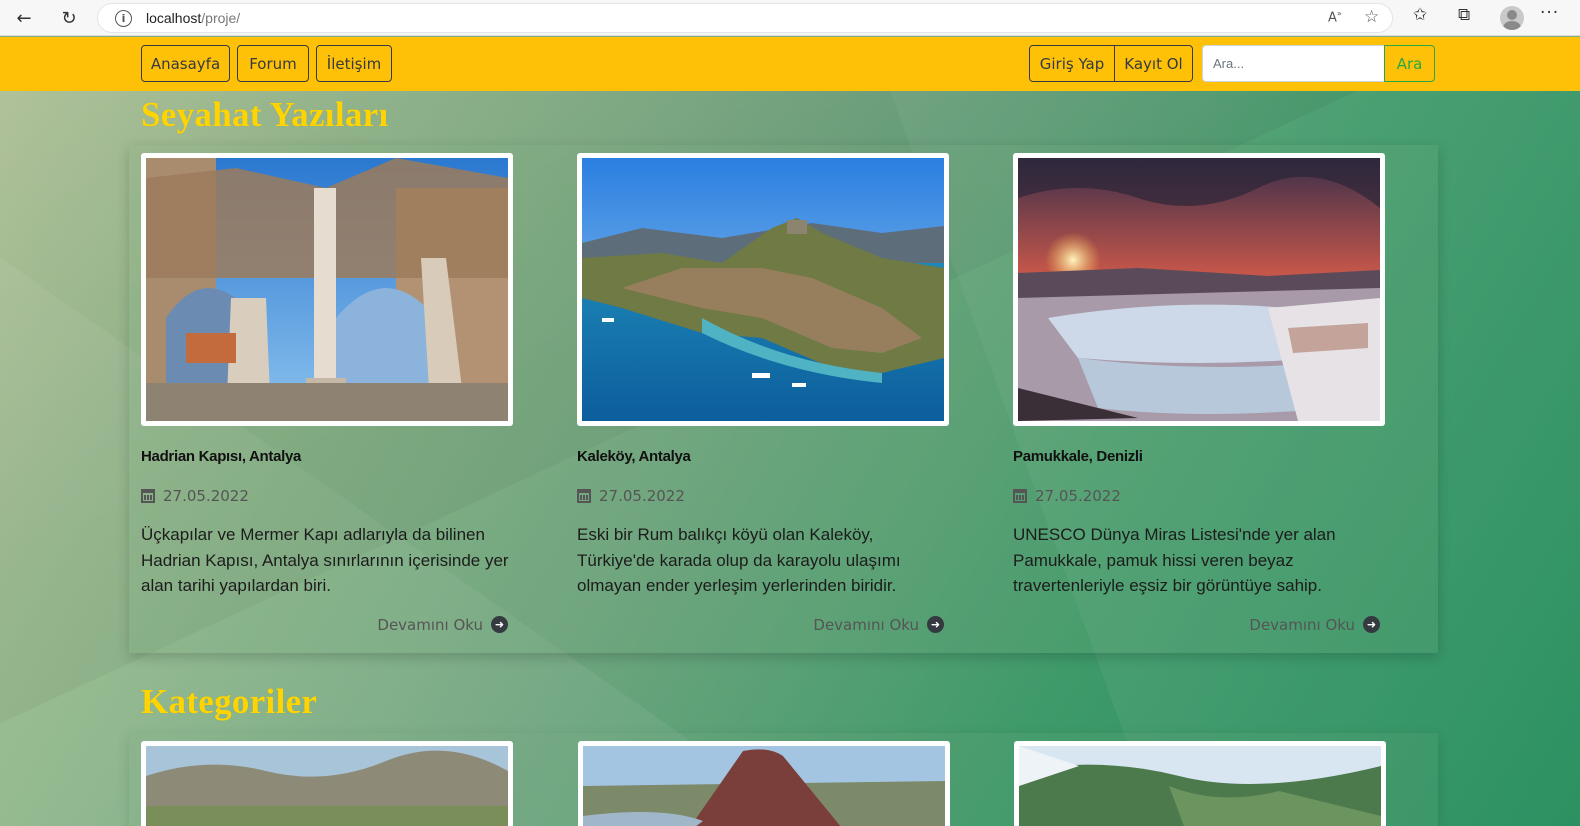 The height and width of the screenshot is (826, 1580). Describe the element at coordinates (273, 63) in the screenshot. I see `nav-forum-button: Forum` at that location.